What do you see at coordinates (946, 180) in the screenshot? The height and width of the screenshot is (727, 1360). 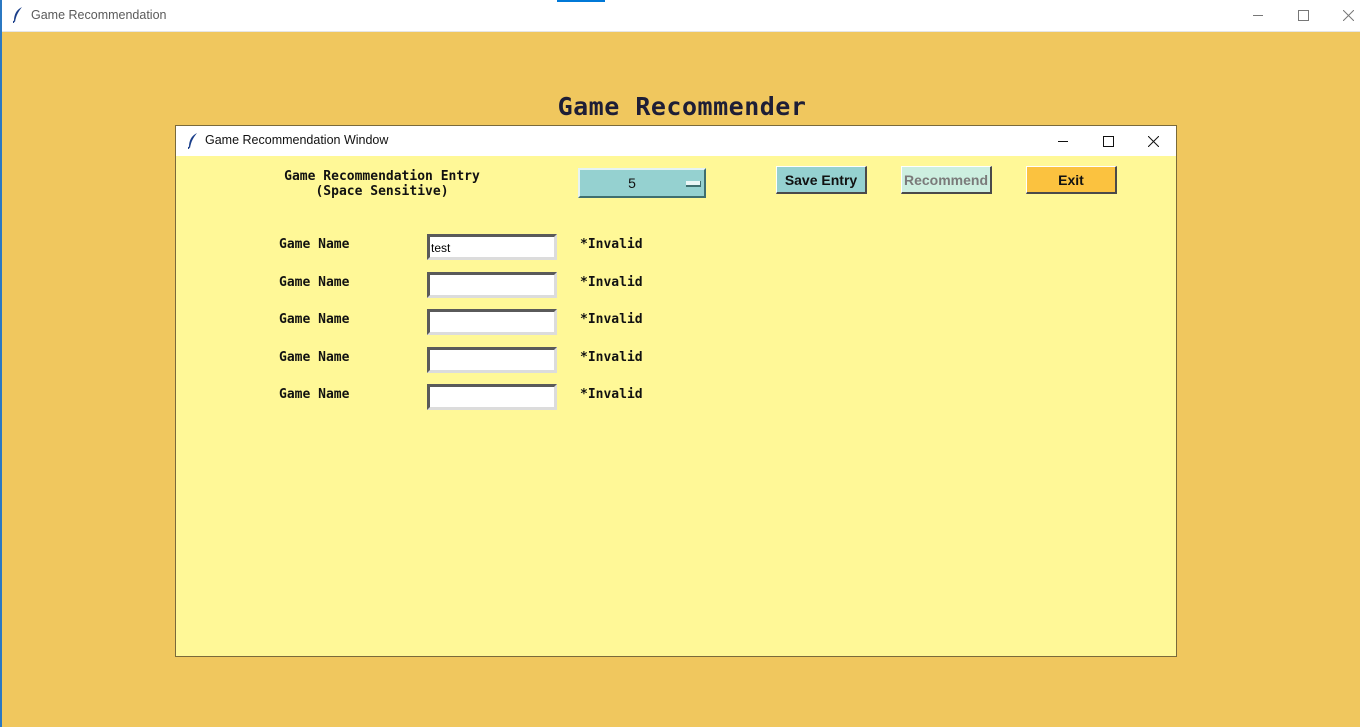 I see `recommend-button: Recommend` at bounding box center [946, 180].